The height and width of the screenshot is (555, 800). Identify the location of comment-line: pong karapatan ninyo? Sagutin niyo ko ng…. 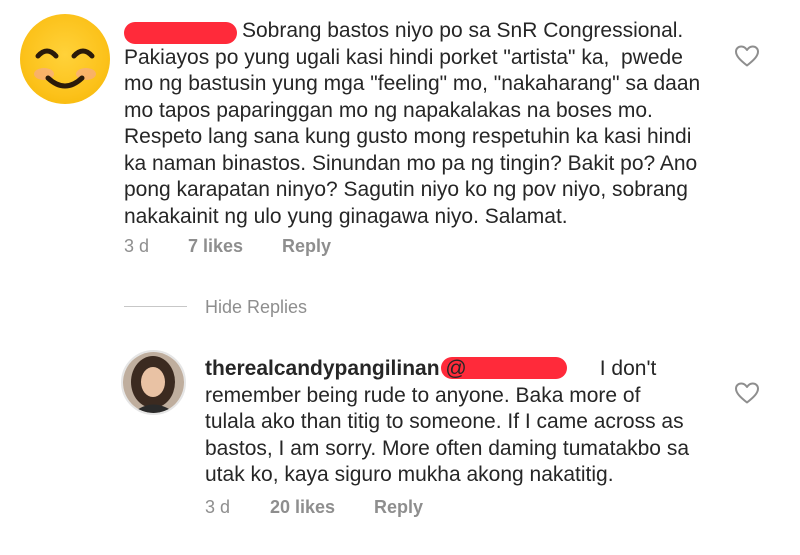
(406, 189).